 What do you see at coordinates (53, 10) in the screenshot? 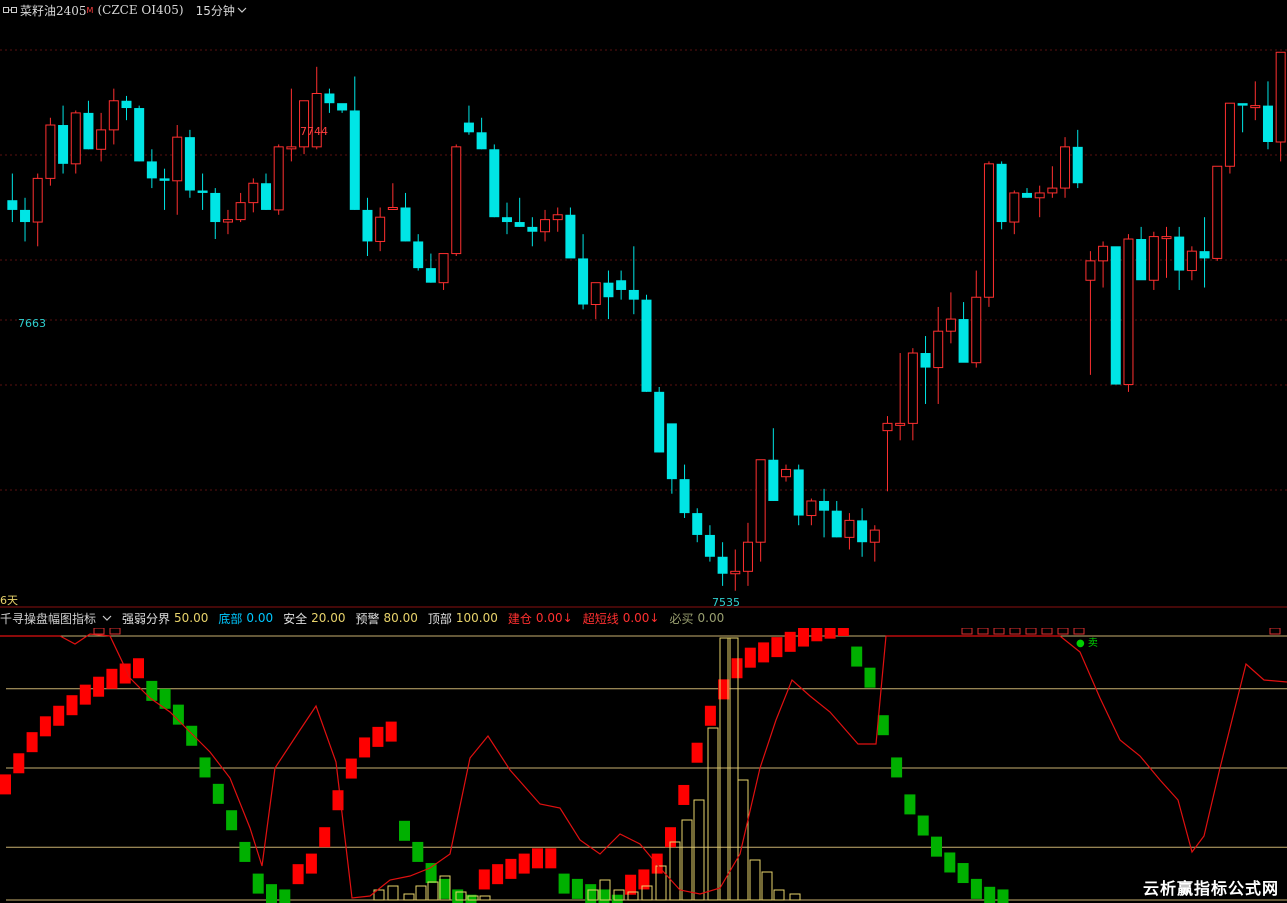
I see `symbol-name: 菜籽油2405` at bounding box center [53, 10].